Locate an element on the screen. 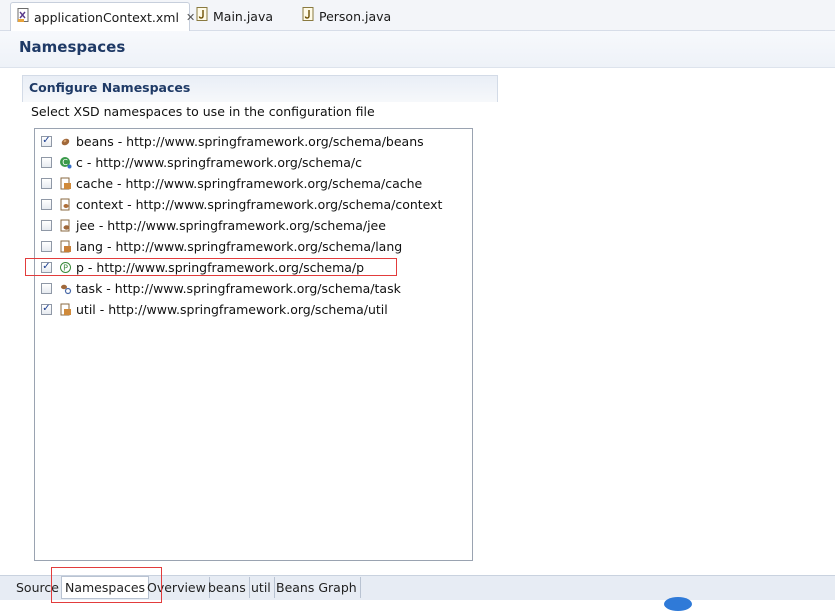 The width and height of the screenshot is (835, 611). c-namespace-icon: C is located at coordinates (65, 162).